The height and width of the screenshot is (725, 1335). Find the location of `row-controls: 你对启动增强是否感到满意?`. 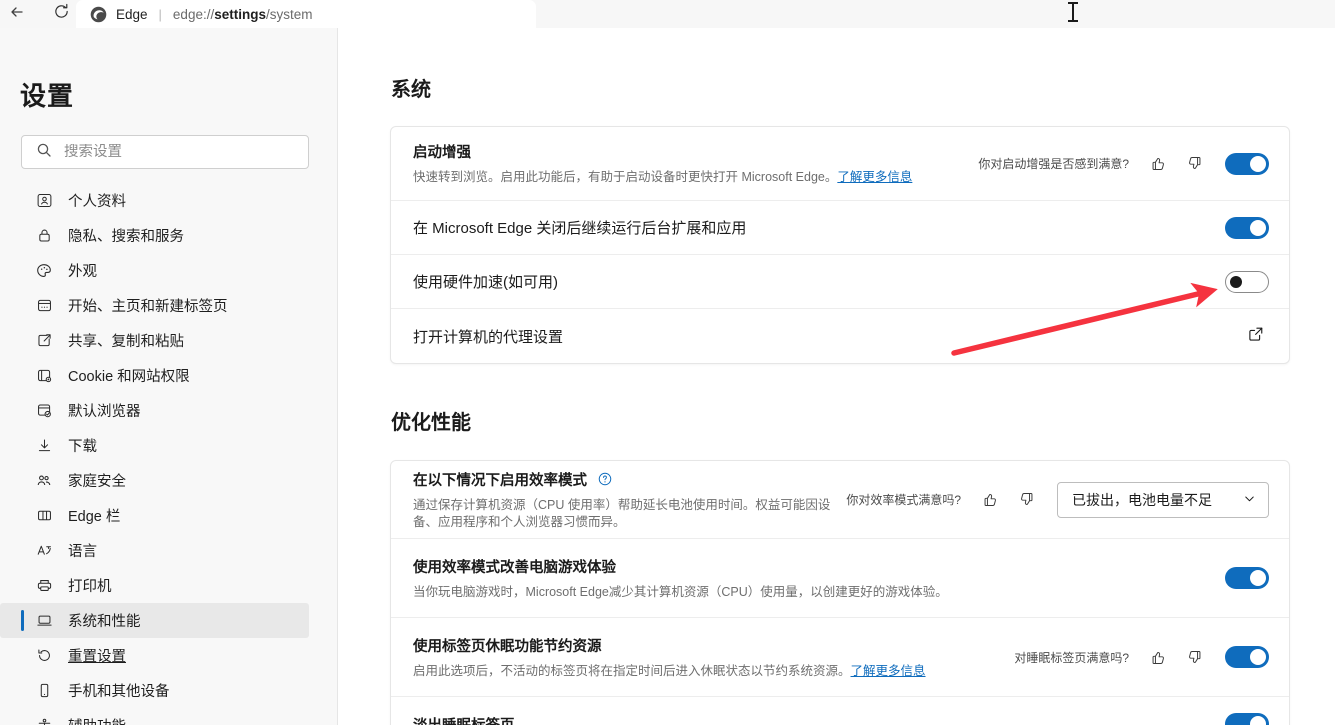

row-controls: 你对启动增强是否感到满意? is located at coordinates (1123, 164).